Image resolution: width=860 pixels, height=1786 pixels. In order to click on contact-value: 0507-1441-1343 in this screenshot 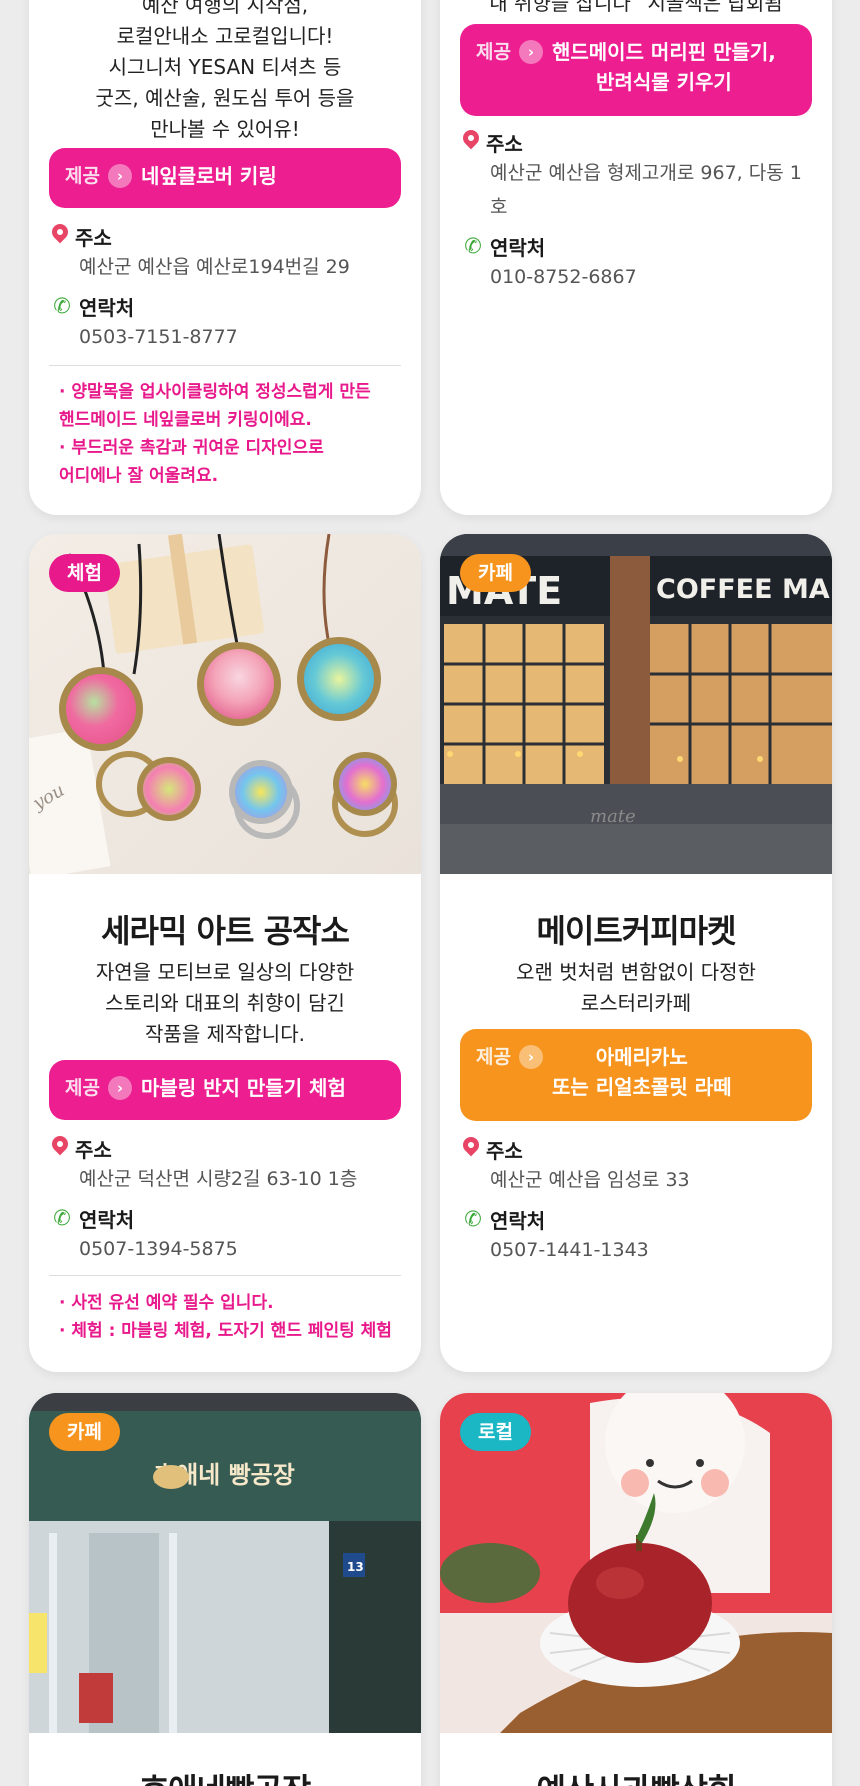, I will do `click(637, 1250)`.